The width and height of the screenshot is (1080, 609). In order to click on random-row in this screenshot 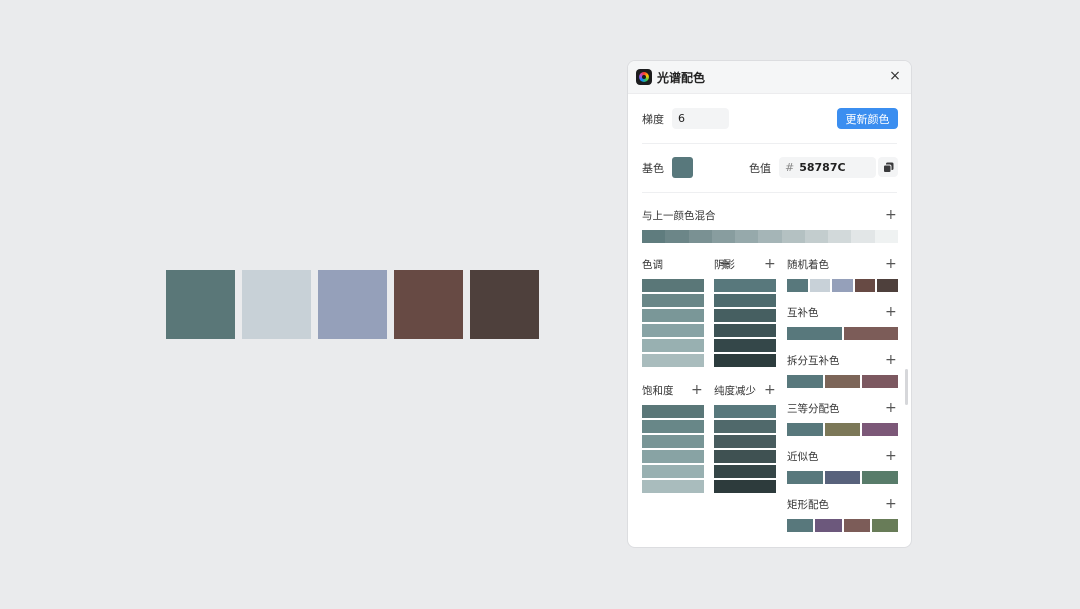, I will do `click(842, 285)`.